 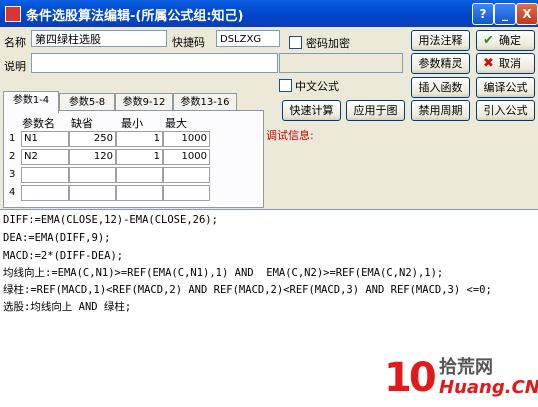 I want to click on row-number: 3, so click(x=12, y=174).